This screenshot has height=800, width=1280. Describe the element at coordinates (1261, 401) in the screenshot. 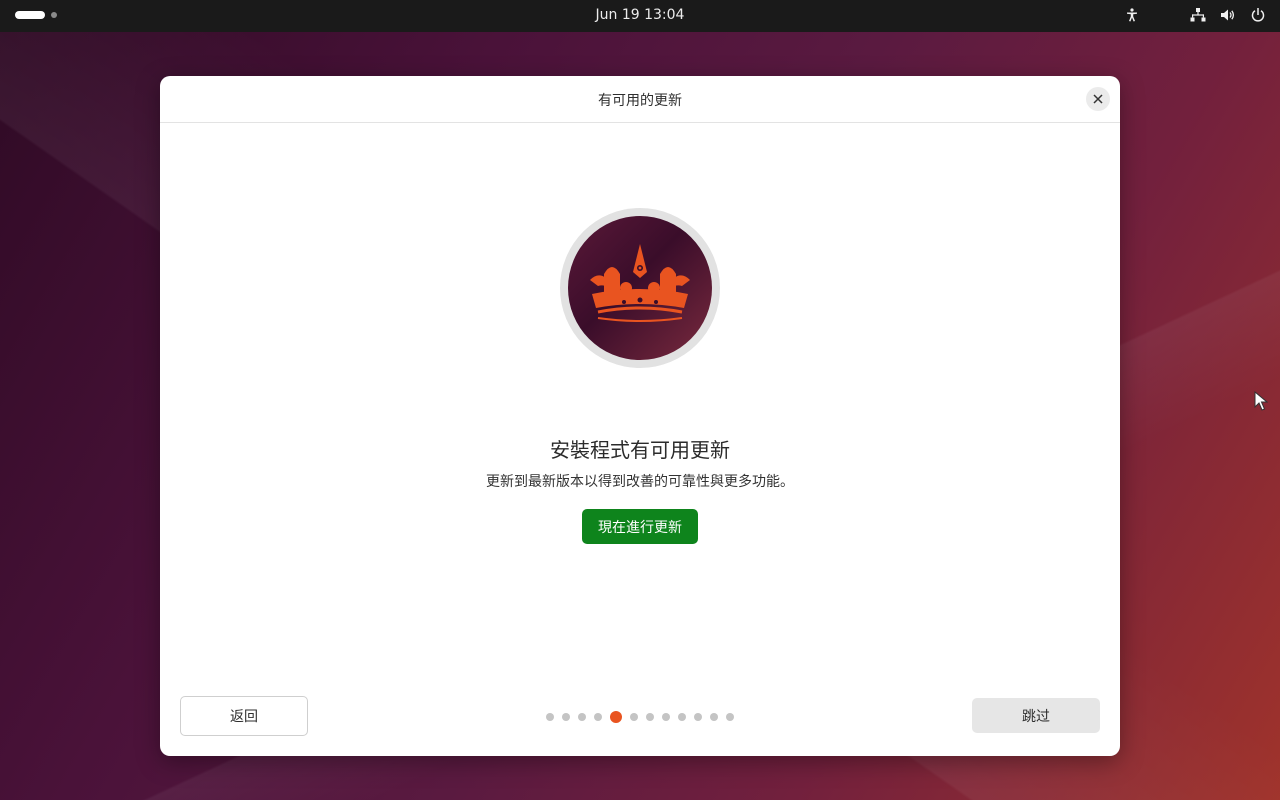

I see `mouse-cursor-icon` at that location.